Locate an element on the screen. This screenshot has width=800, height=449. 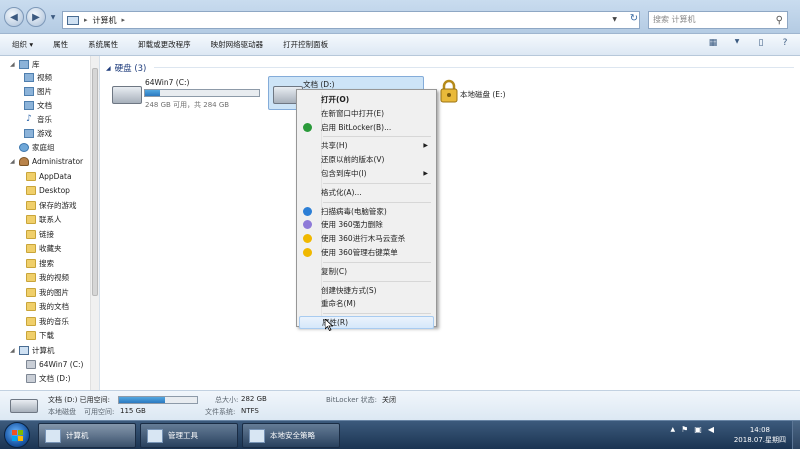
menu-item: 还原以前的版本(V) is located at coordinates (366, 159).